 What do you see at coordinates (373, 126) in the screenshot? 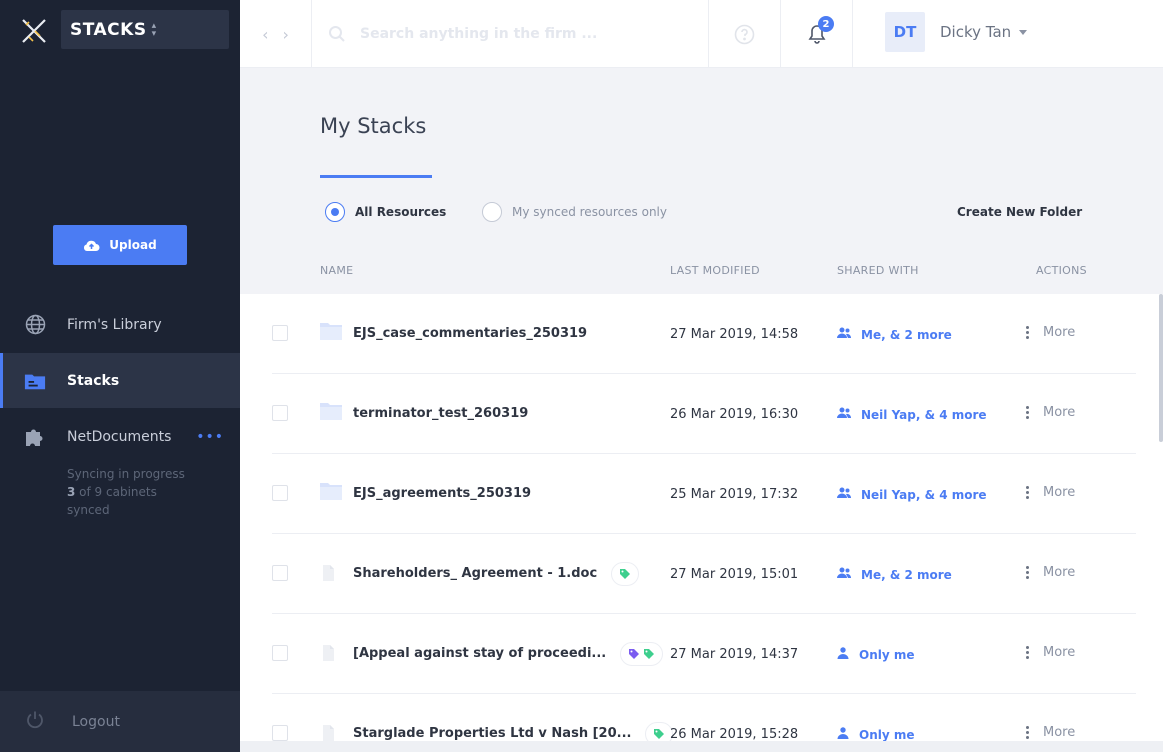
I see `page-title: My Stacks` at bounding box center [373, 126].